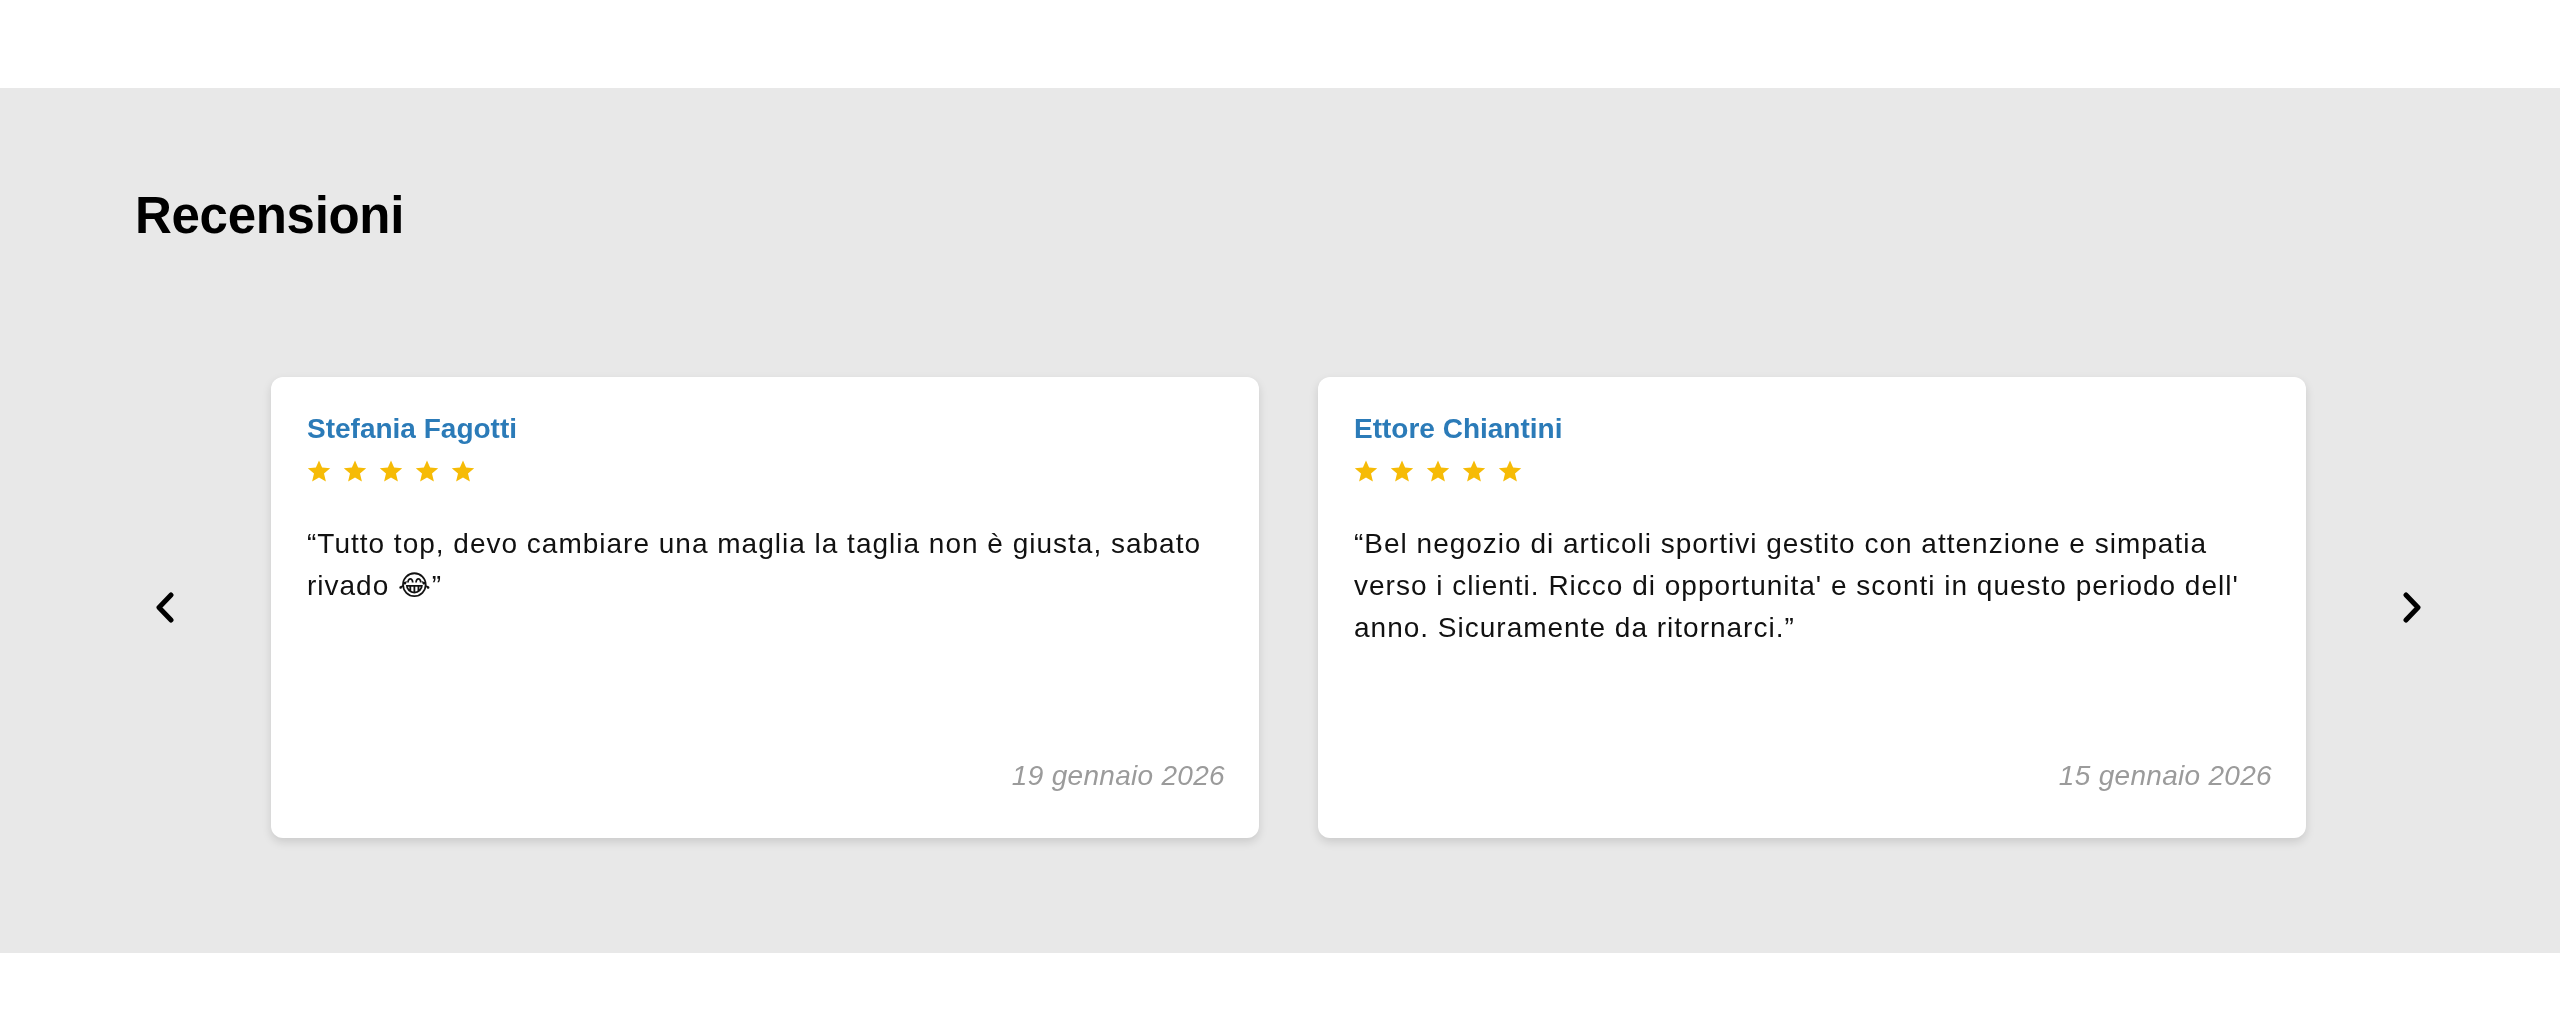 The image size is (2560, 1023). What do you see at coordinates (1458, 429) in the screenshot?
I see `reviewer-name: Ettore Chiantini` at bounding box center [1458, 429].